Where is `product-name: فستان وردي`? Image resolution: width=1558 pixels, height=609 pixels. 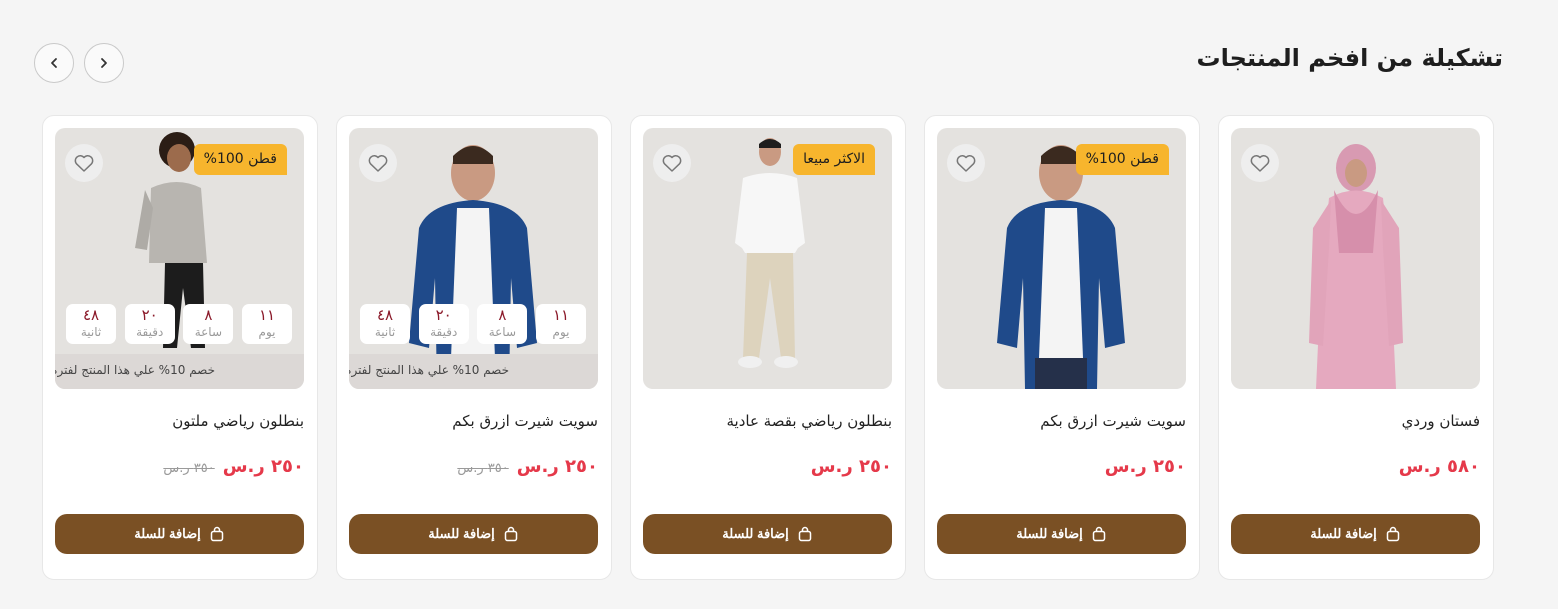
product-name: فستان وردي is located at coordinates (1441, 421).